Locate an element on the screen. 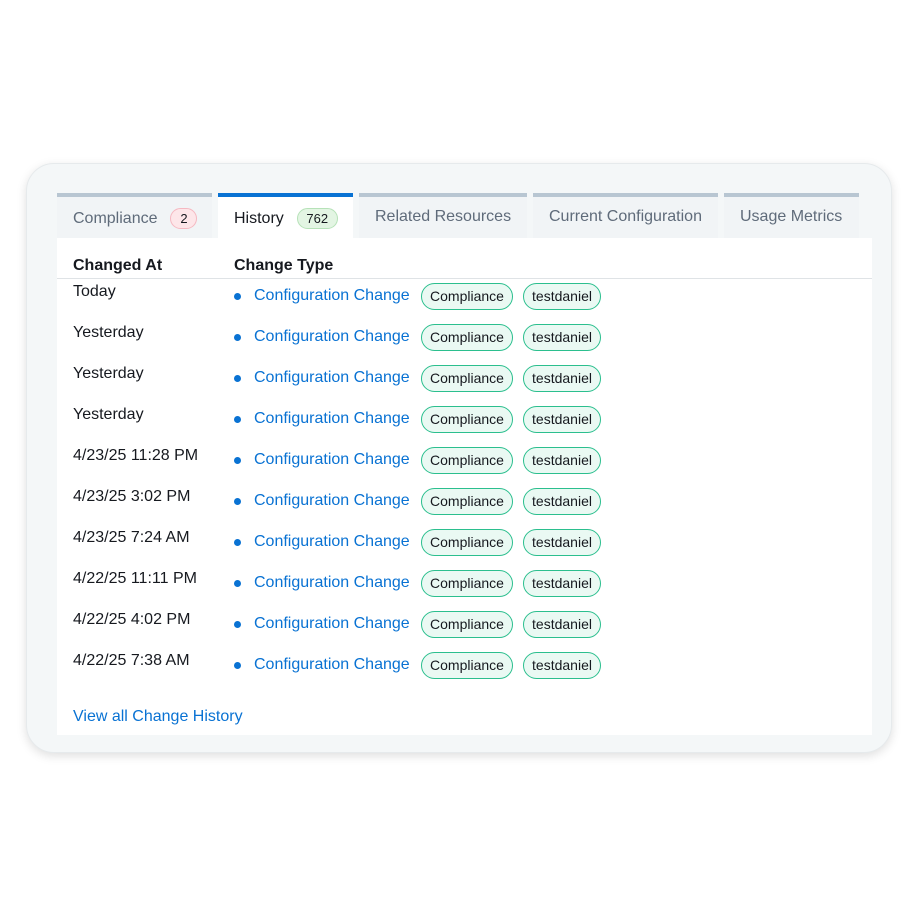 The height and width of the screenshot is (918, 918). tab-compliance: Compliance 2 is located at coordinates (134, 215).